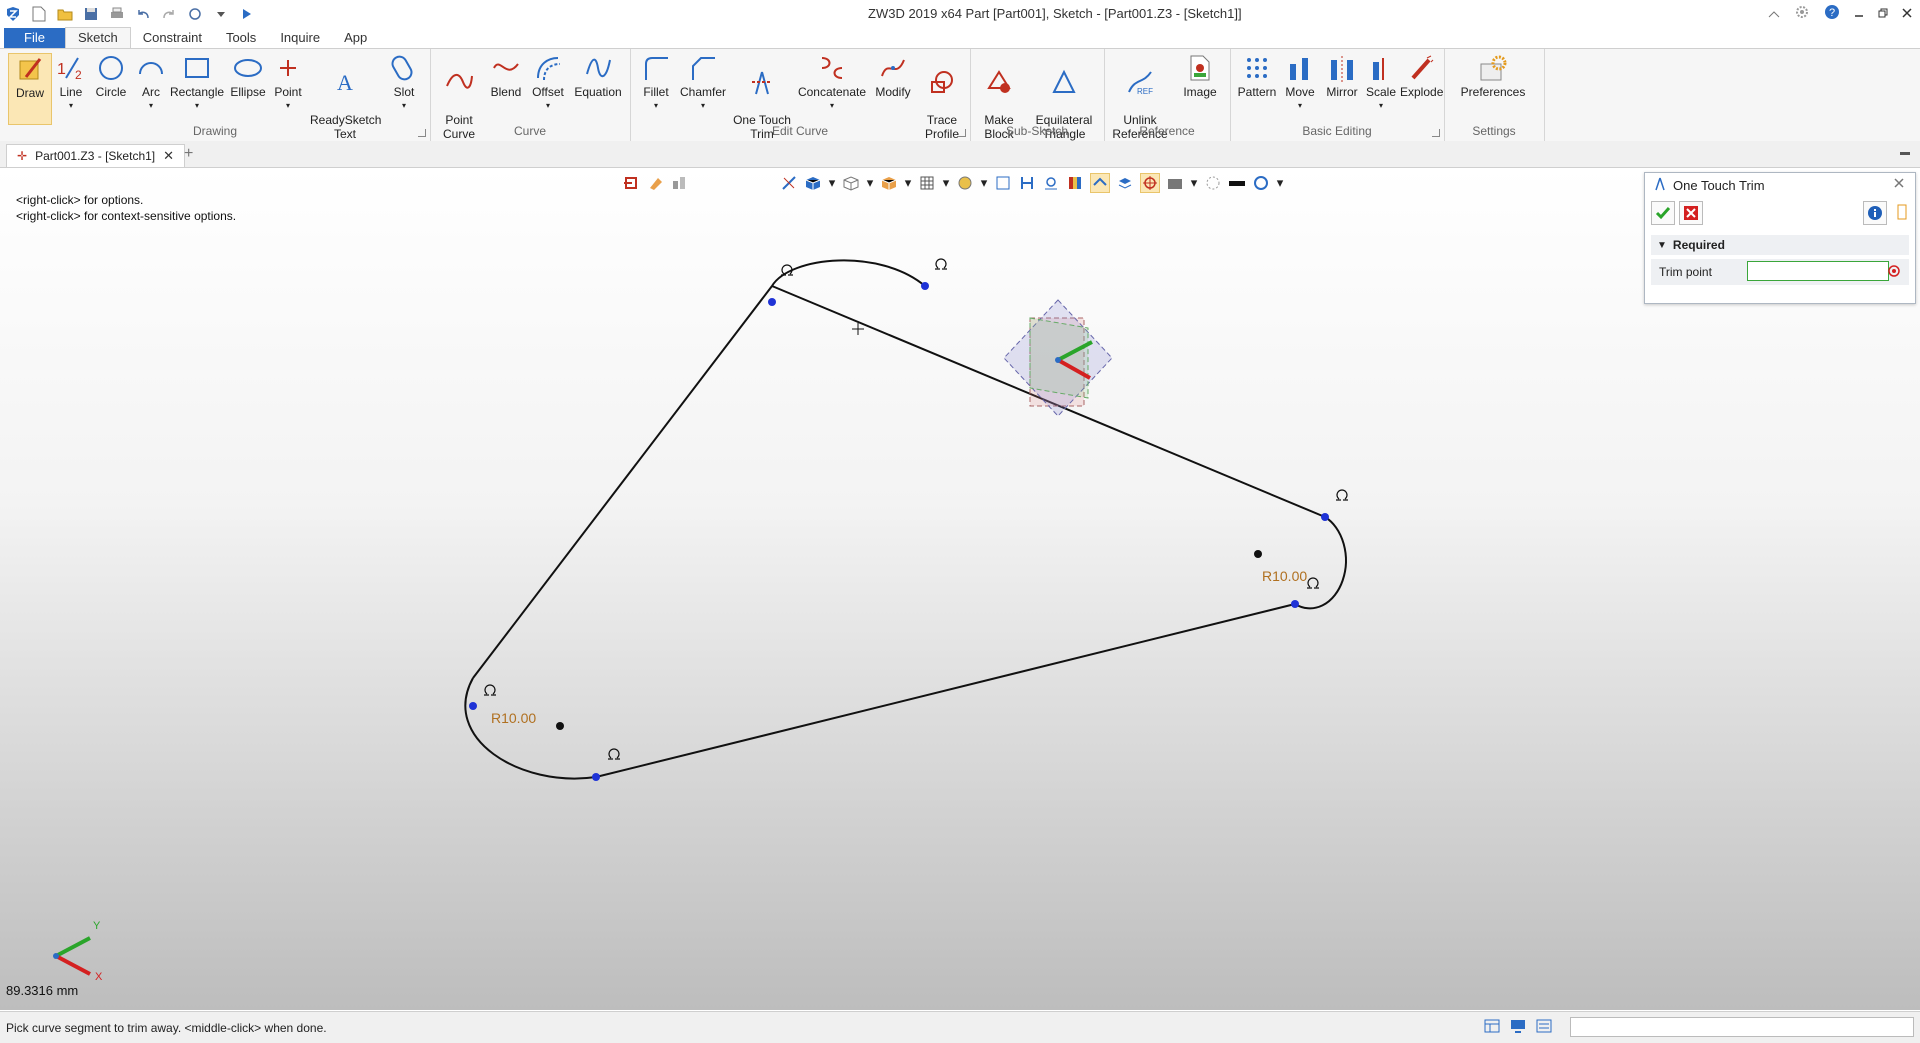 The width and height of the screenshot is (1920, 1043). Describe the element at coordinates (893, 76) in the screenshot. I see `modify-button: Modify` at that location.